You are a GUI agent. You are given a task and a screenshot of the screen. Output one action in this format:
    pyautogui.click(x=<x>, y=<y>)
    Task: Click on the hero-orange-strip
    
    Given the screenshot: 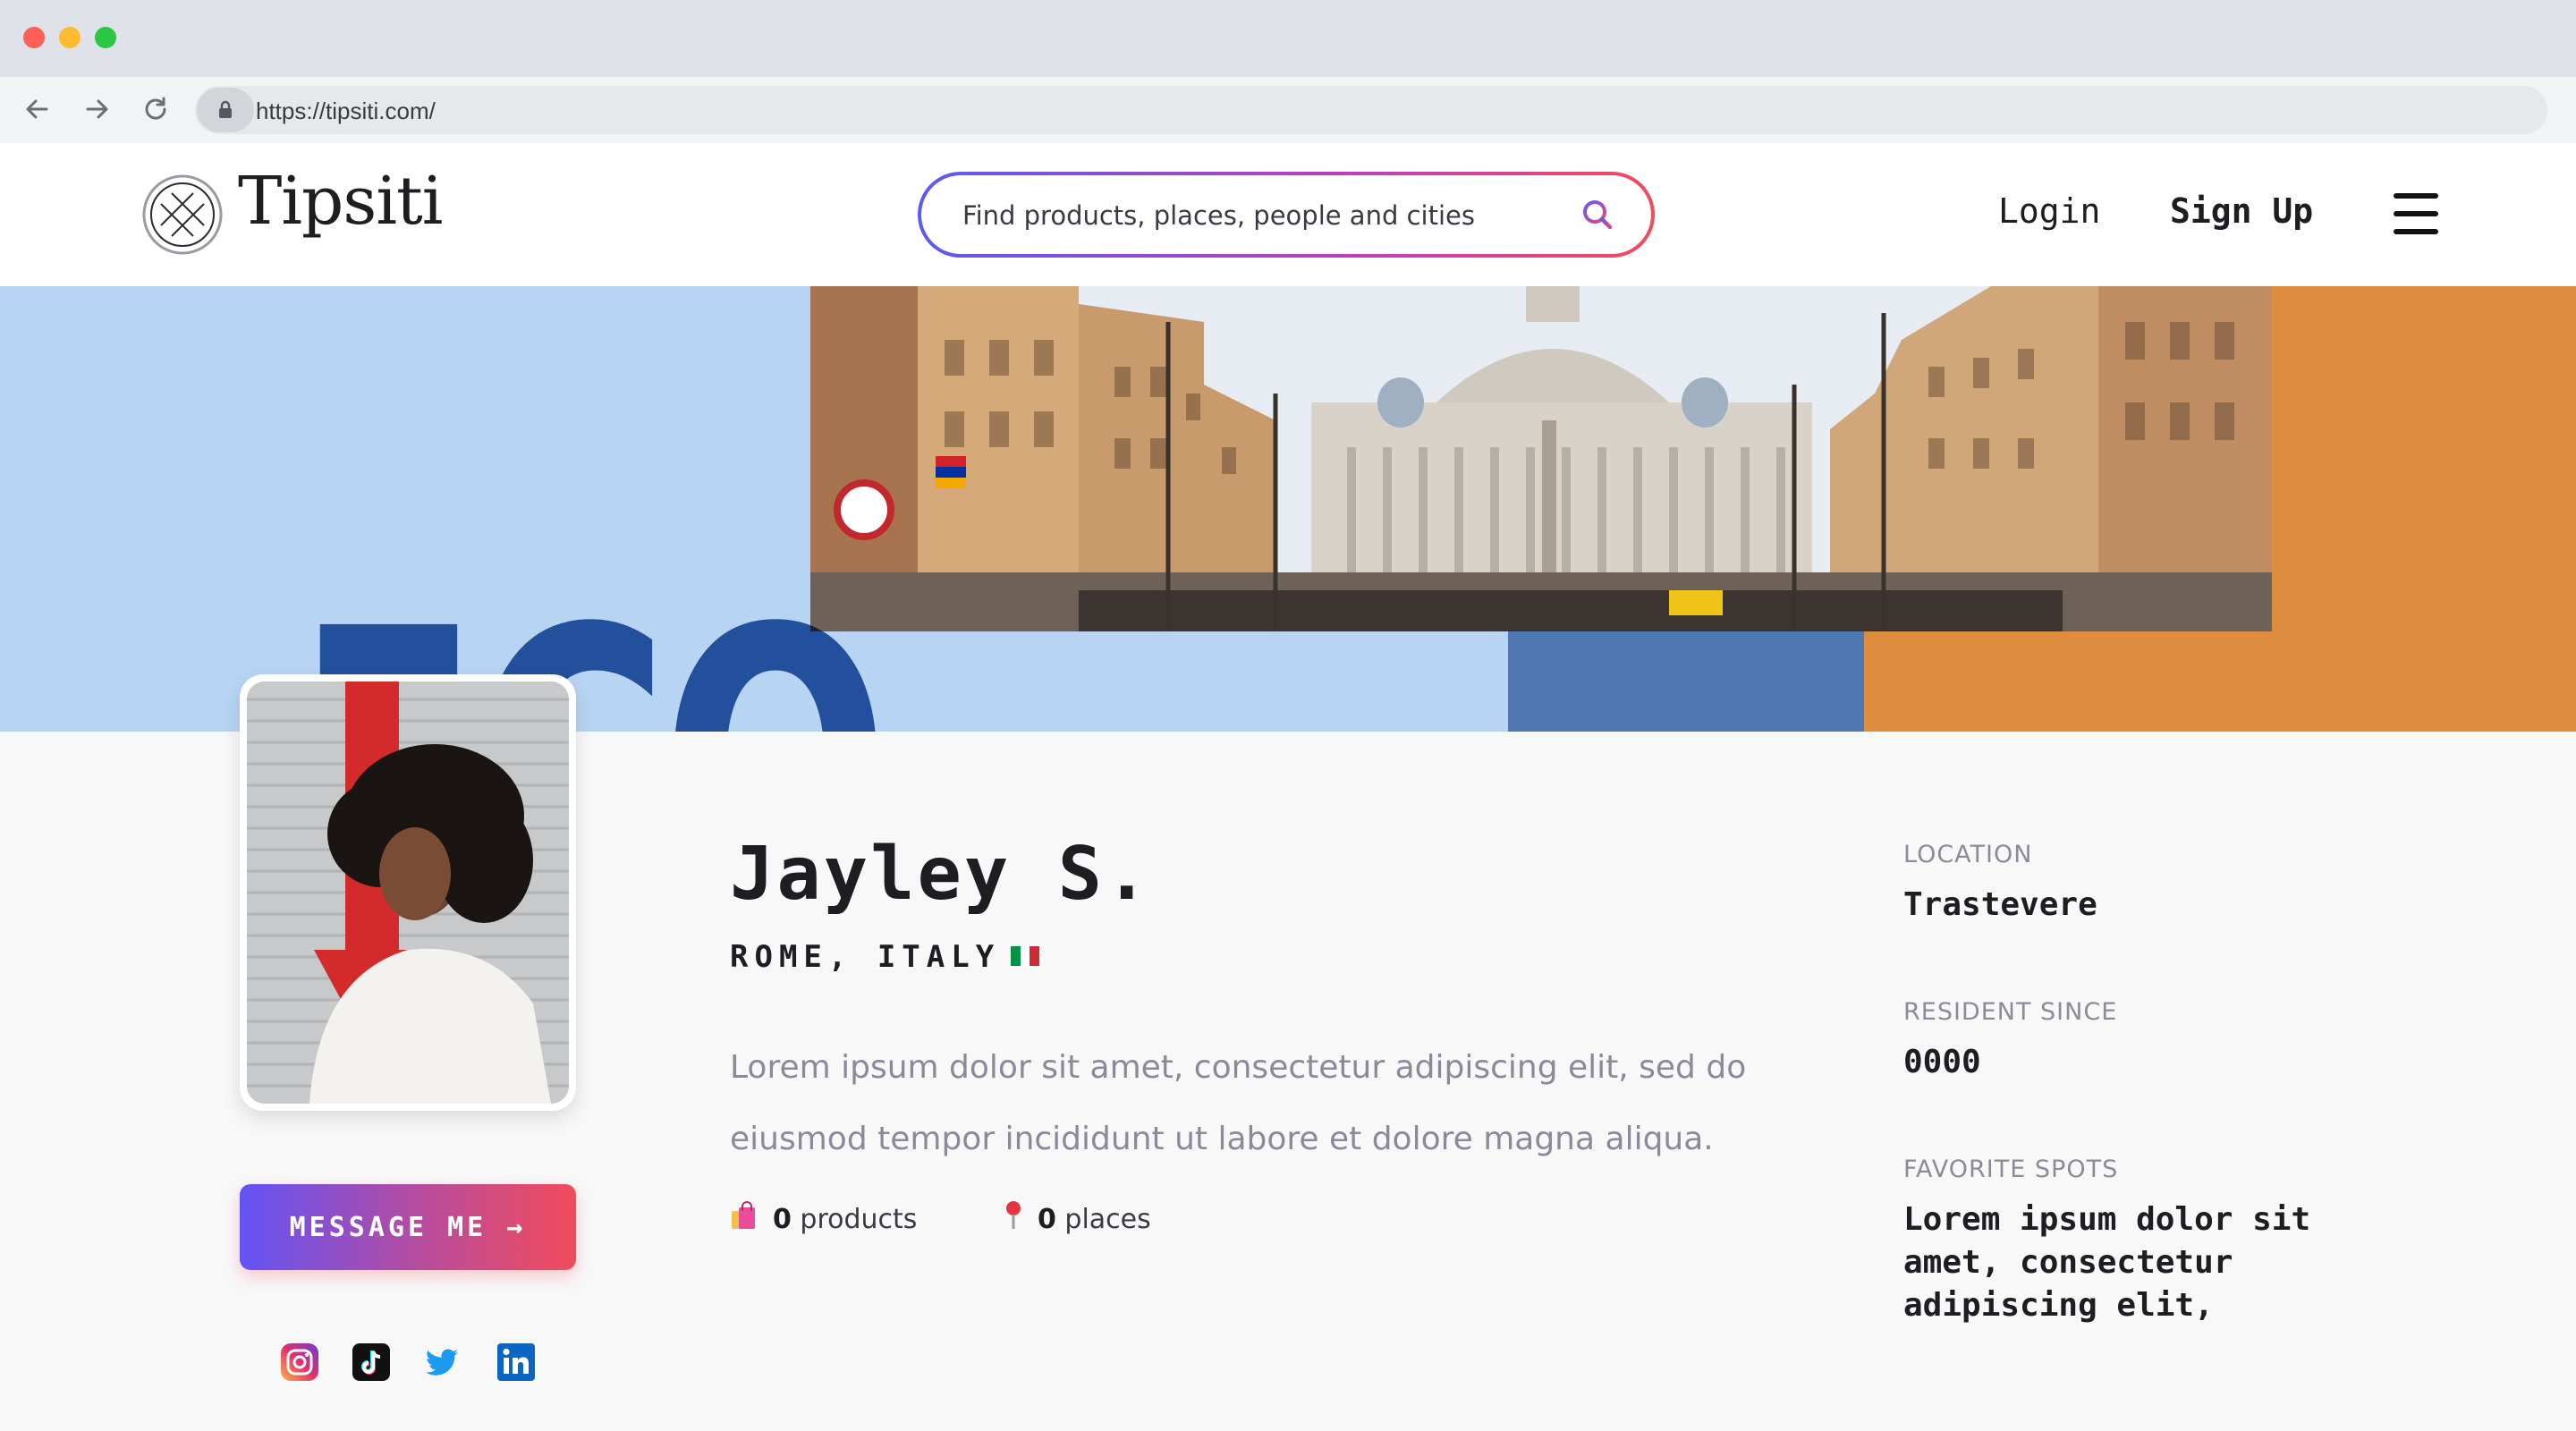 What is the action you would take?
    pyautogui.click(x=2220, y=681)
    